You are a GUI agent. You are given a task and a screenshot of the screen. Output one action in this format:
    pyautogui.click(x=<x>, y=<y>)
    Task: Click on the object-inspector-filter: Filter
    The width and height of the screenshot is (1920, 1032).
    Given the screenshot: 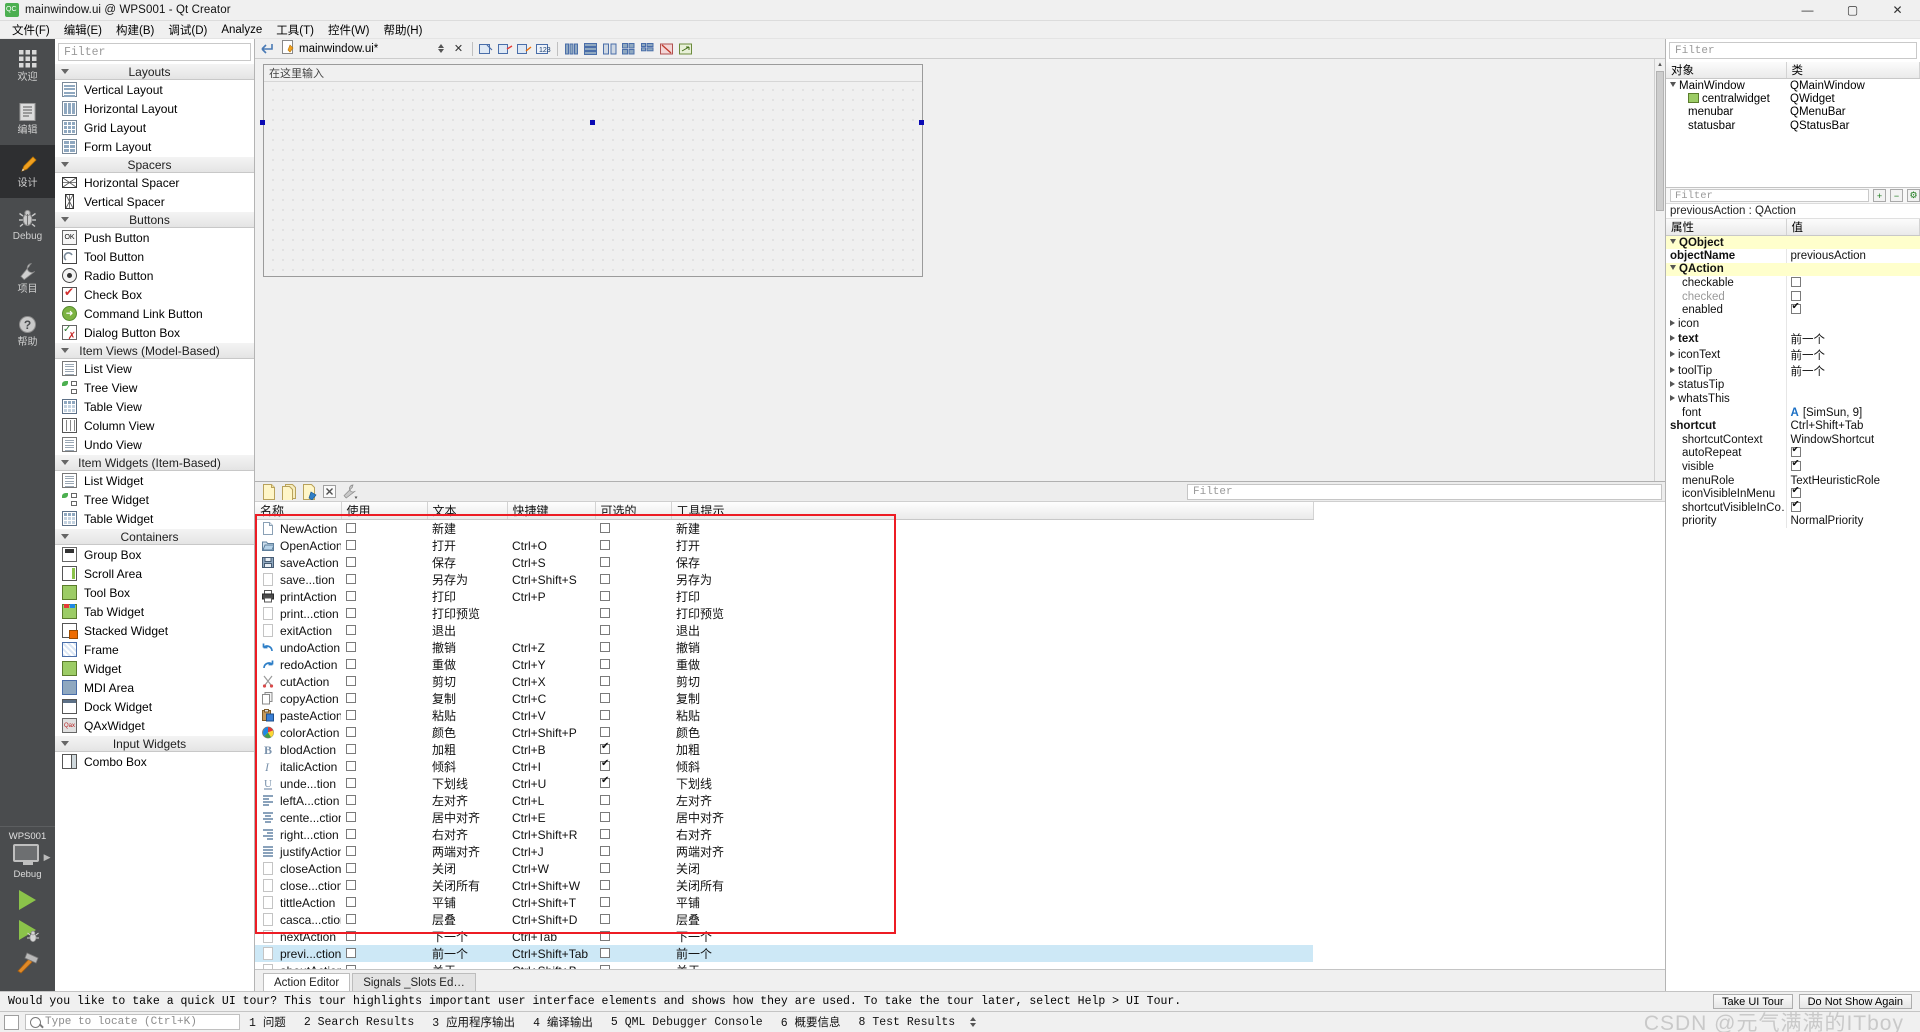 What is the action you would take?
    pyautogui.click(x=1793, y=50)
    